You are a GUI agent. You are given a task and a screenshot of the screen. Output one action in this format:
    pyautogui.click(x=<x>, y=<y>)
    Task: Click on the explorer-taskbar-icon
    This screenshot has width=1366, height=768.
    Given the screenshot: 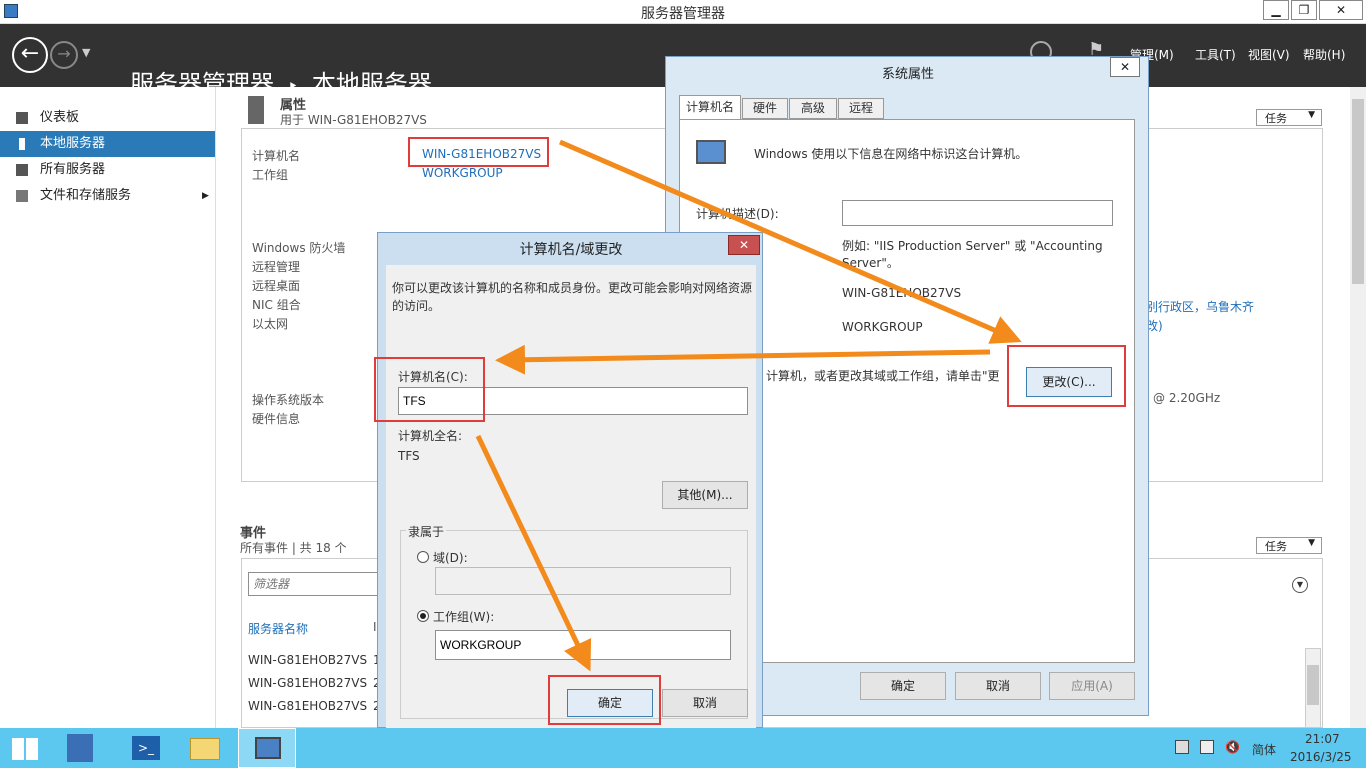 What is the action you would take?
    pyautogui.click(x=205, y=748)
    